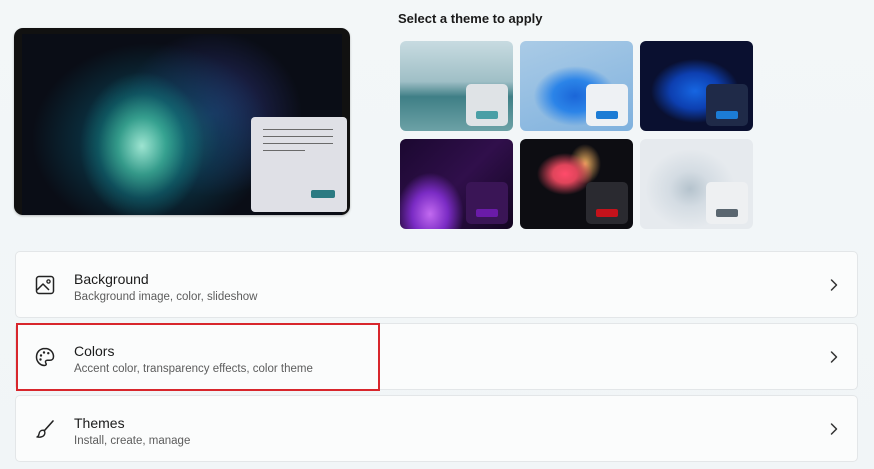  Describe the element at coordinates (299, 164) in the screenshot. I see `preview-window` at that location.